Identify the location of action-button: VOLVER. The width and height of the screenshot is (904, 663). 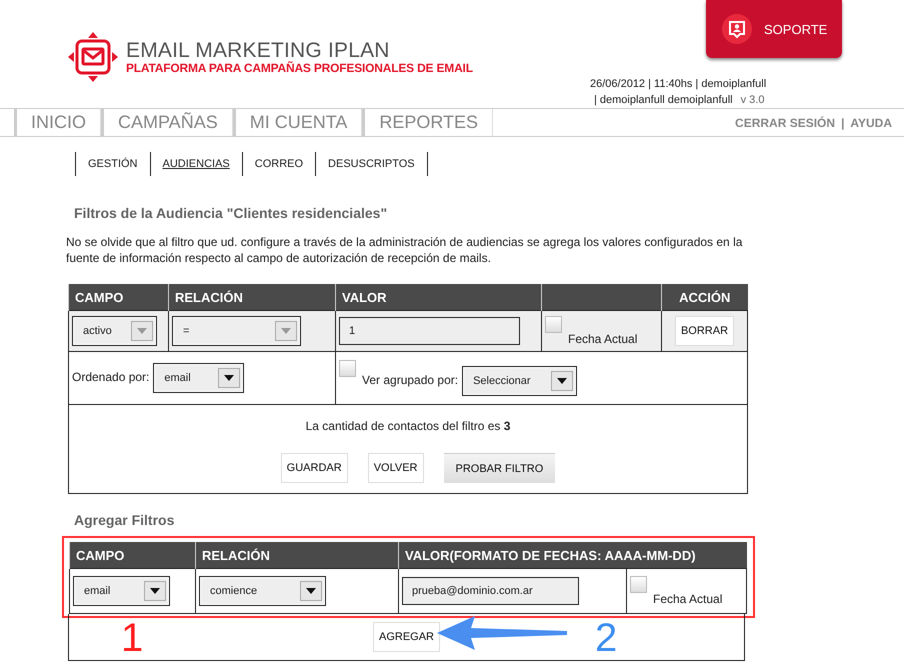
(396, 468).